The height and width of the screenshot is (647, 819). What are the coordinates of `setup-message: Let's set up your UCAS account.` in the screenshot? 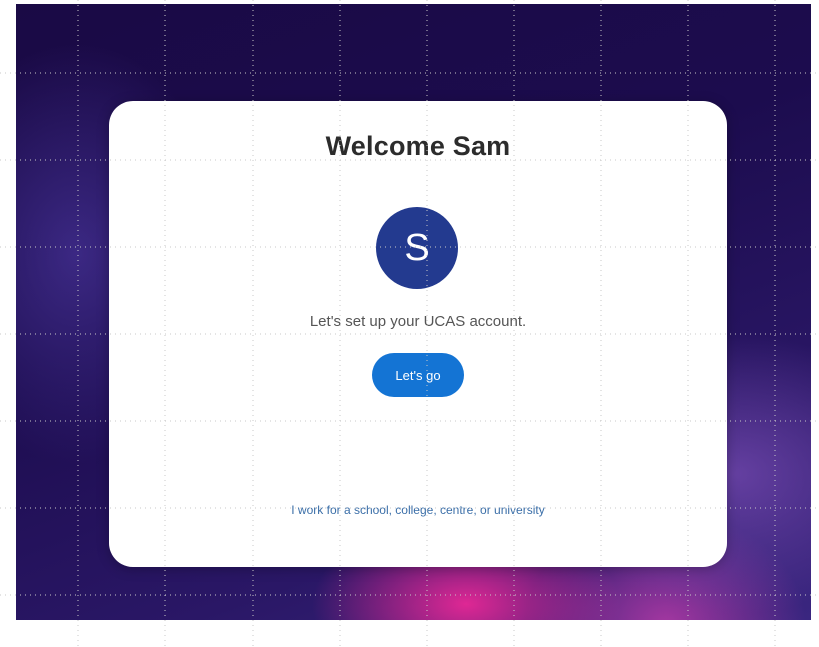 It's located at (418, 321).